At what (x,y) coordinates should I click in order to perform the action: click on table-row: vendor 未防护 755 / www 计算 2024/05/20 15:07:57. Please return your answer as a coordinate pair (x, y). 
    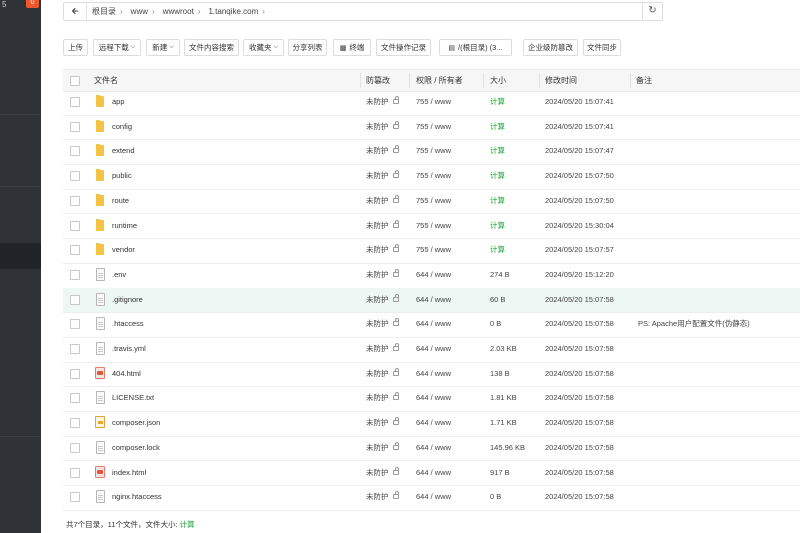
    Looking at the image, I should click on (431, 251).